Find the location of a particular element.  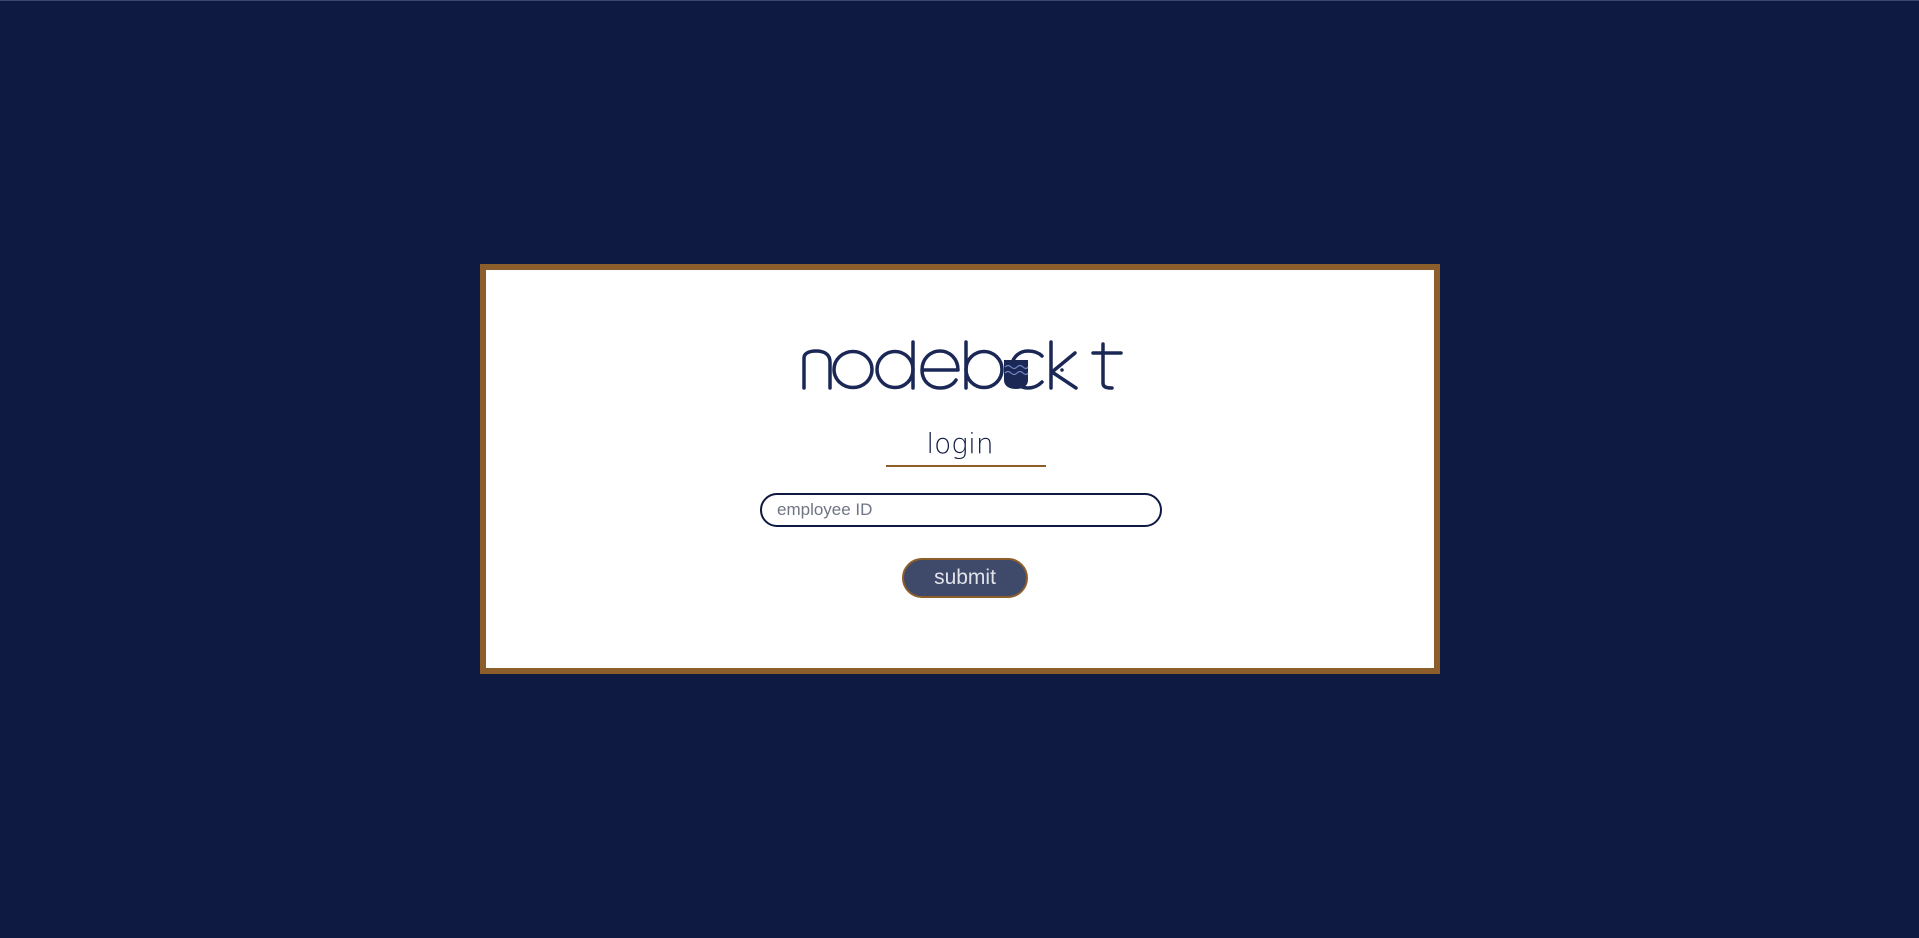

top-divider is located at coordinates (959, 0).